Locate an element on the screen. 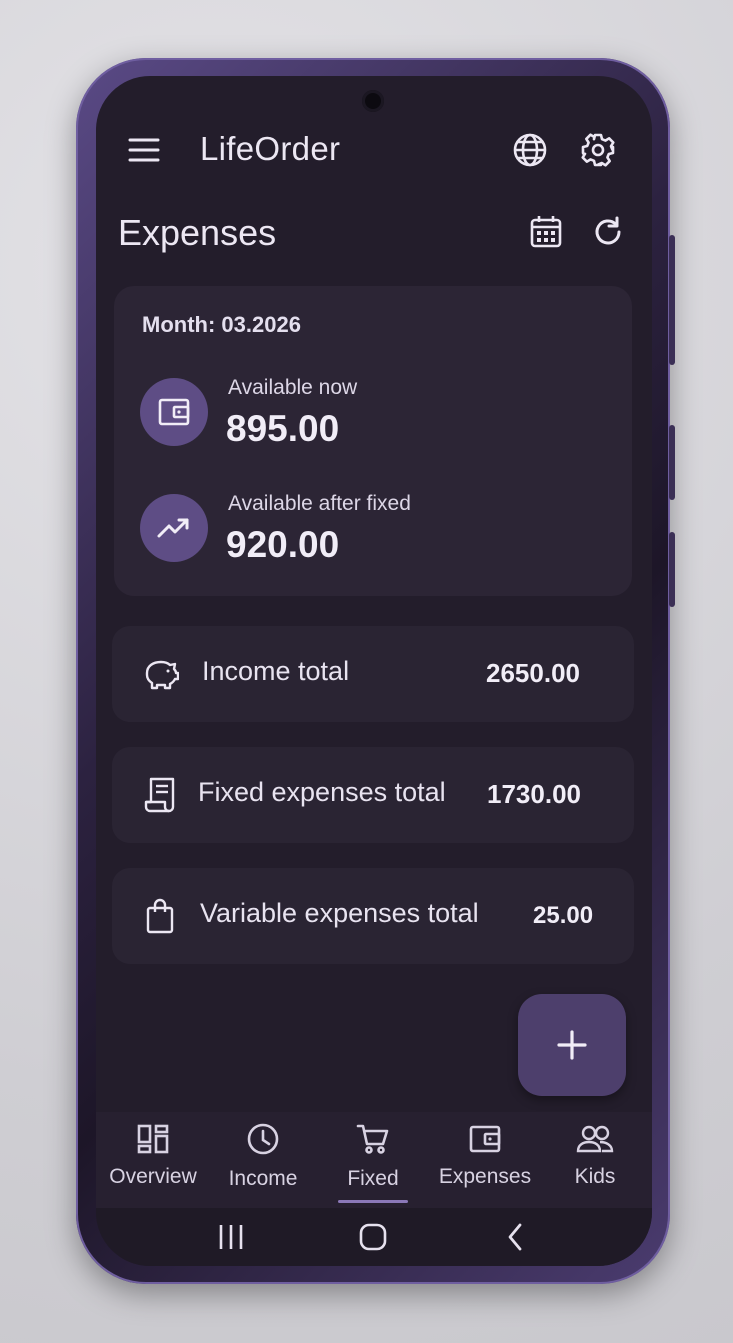  fixed-expenses-total-row: Fixed expenses total 1730.00 is located at coordinates (373, 795).